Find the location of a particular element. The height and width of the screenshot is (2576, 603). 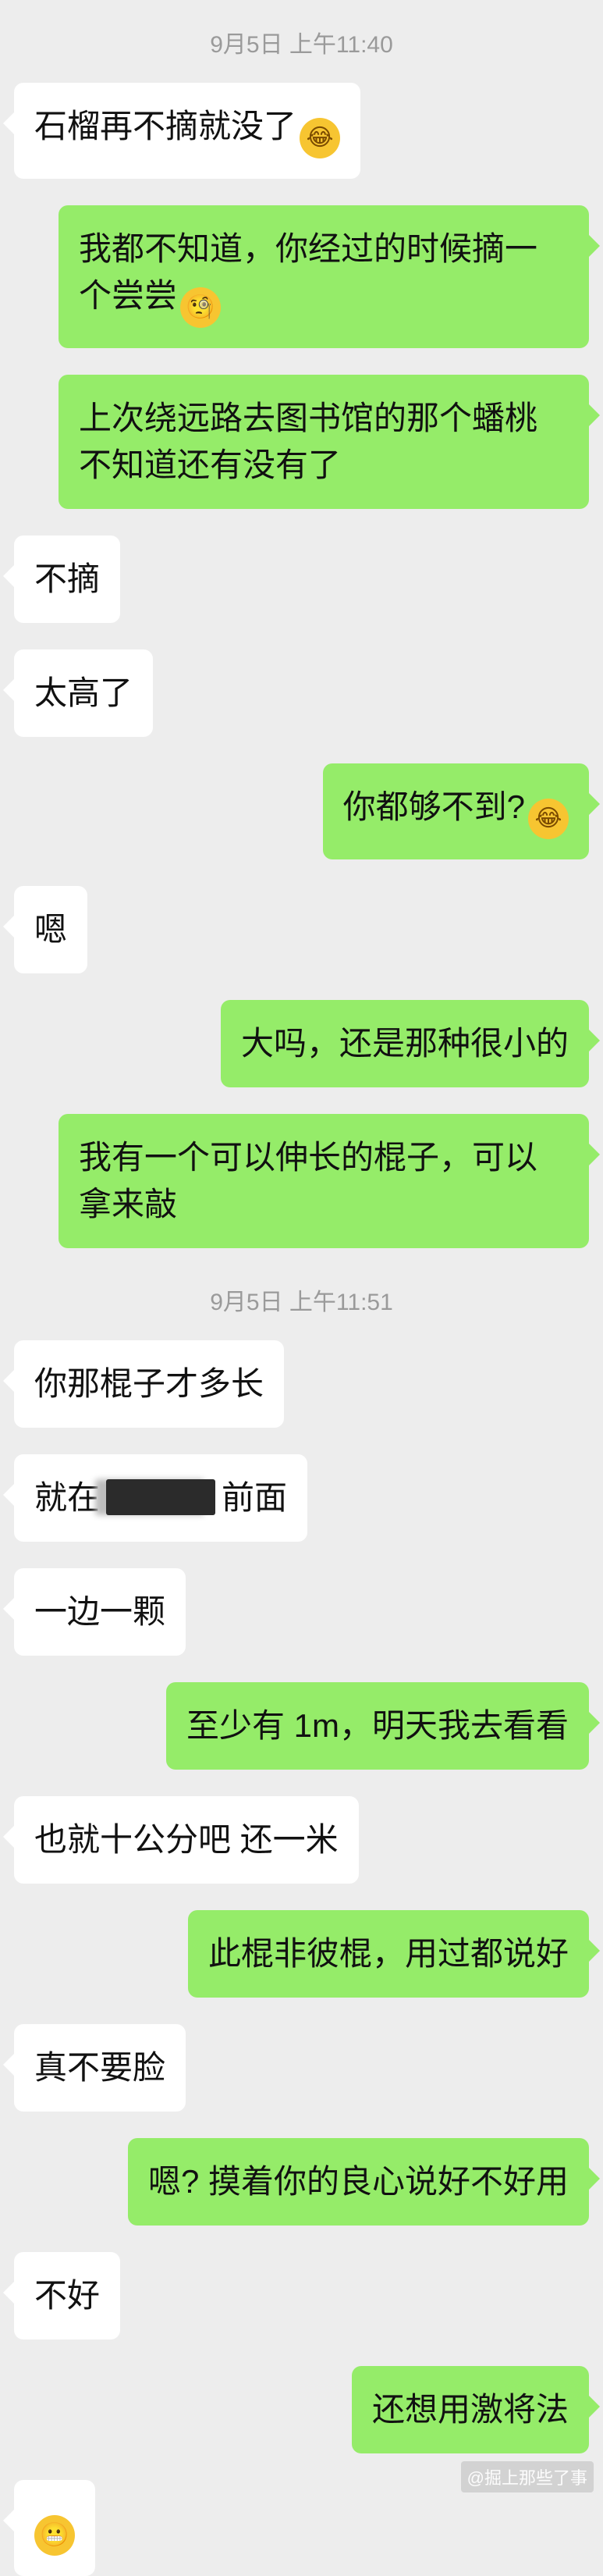

message-text: 大吗，还是那种很小的 is located at coordinates (404, 1043).